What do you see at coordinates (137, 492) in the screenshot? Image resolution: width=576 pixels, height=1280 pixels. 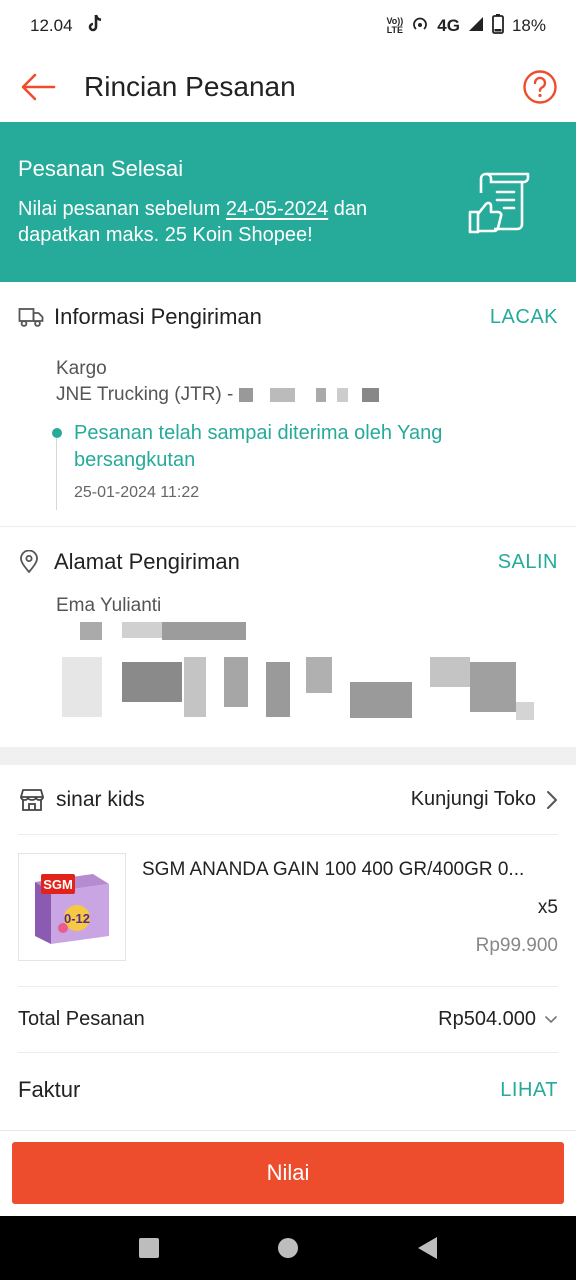 I see `tracking-timestamp: 25-01-2024 11:22` at bounding box center [137, 492].